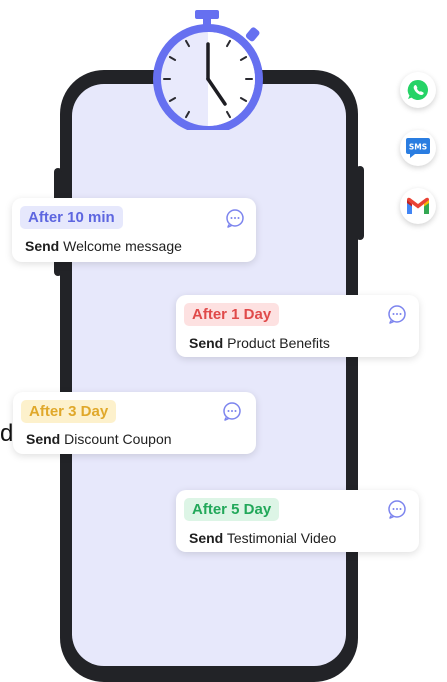 The height and width of the screenshot is (682, 447). Describe the element at coordinates (122, 246) in the screenshot. I see `message-text: Welcome message` at that location.